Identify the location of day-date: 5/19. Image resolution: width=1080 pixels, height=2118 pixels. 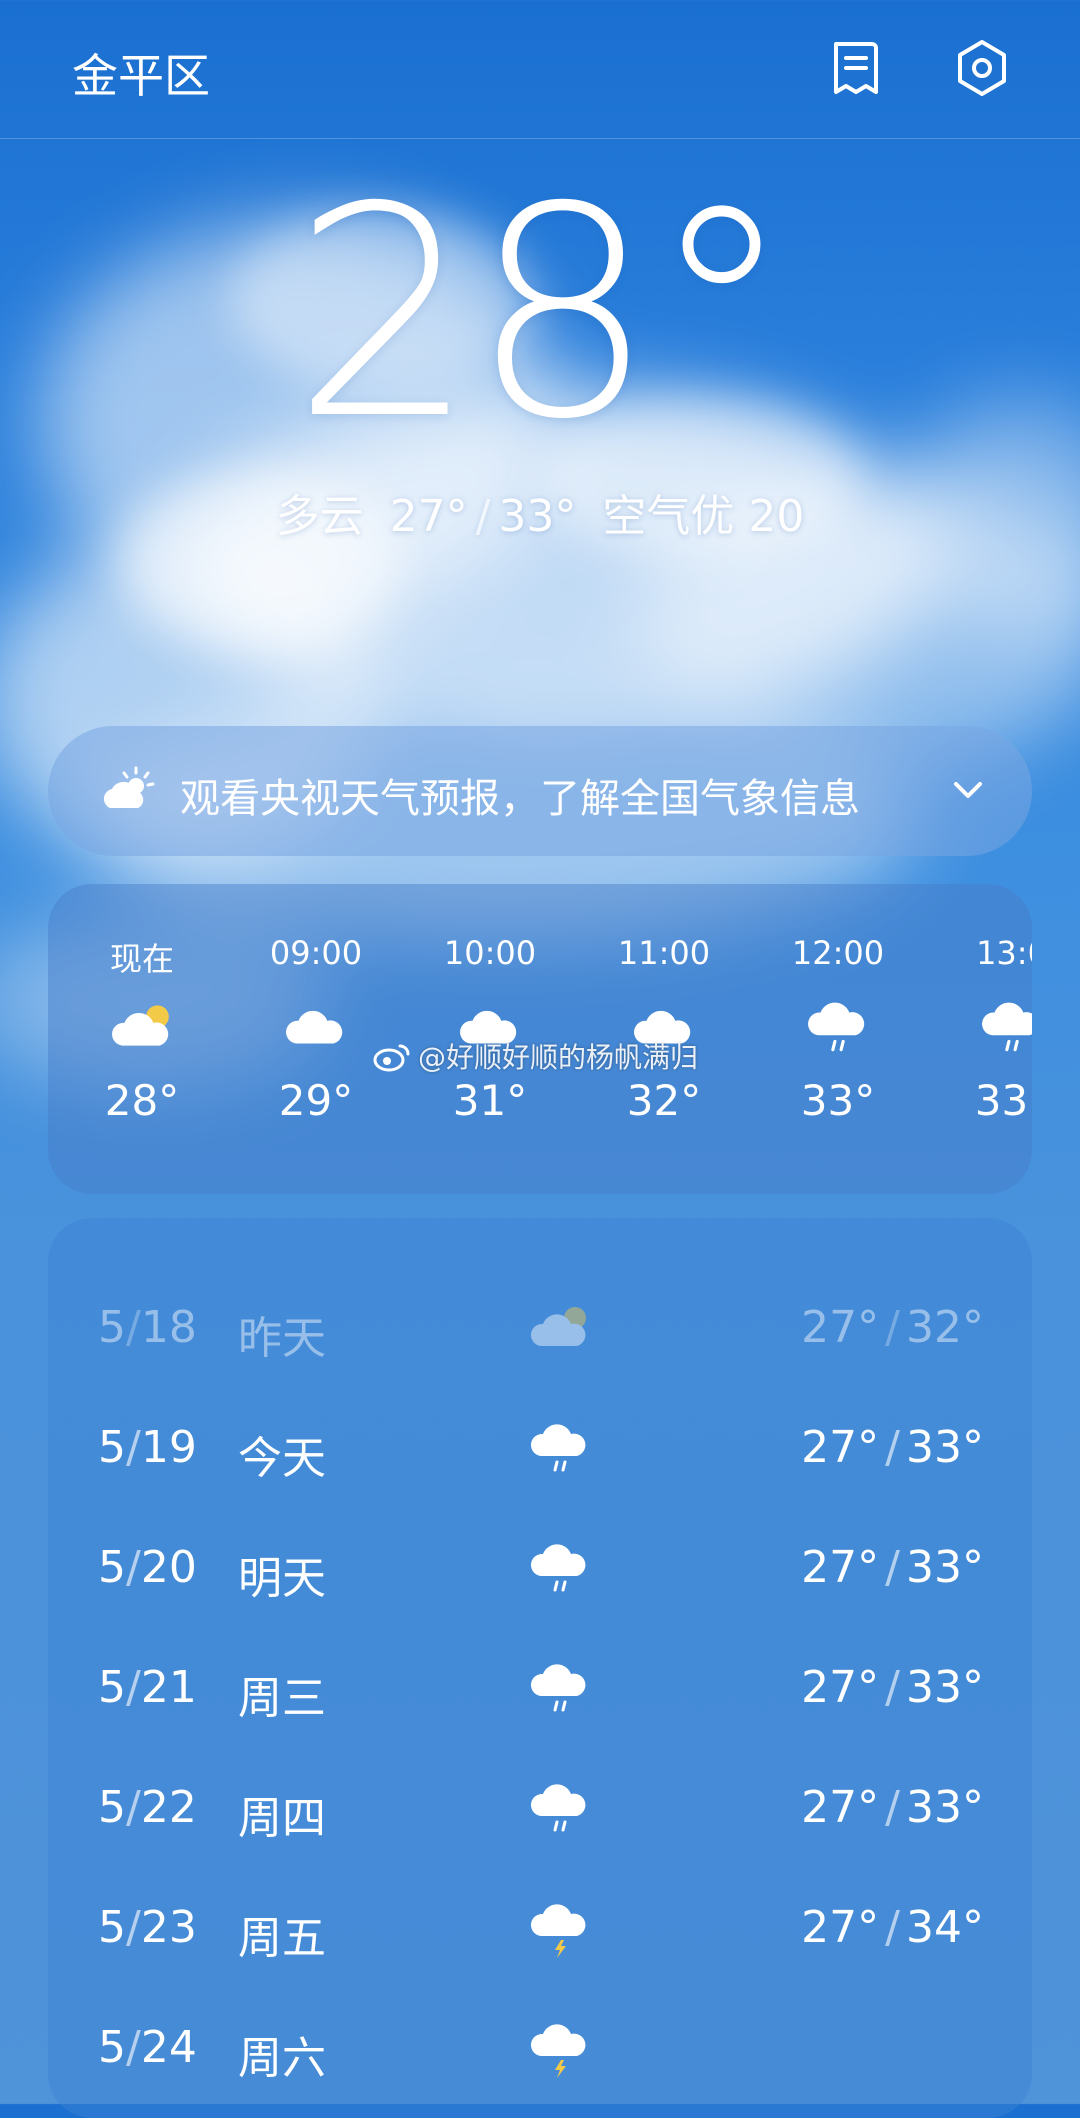
(147, 1447).